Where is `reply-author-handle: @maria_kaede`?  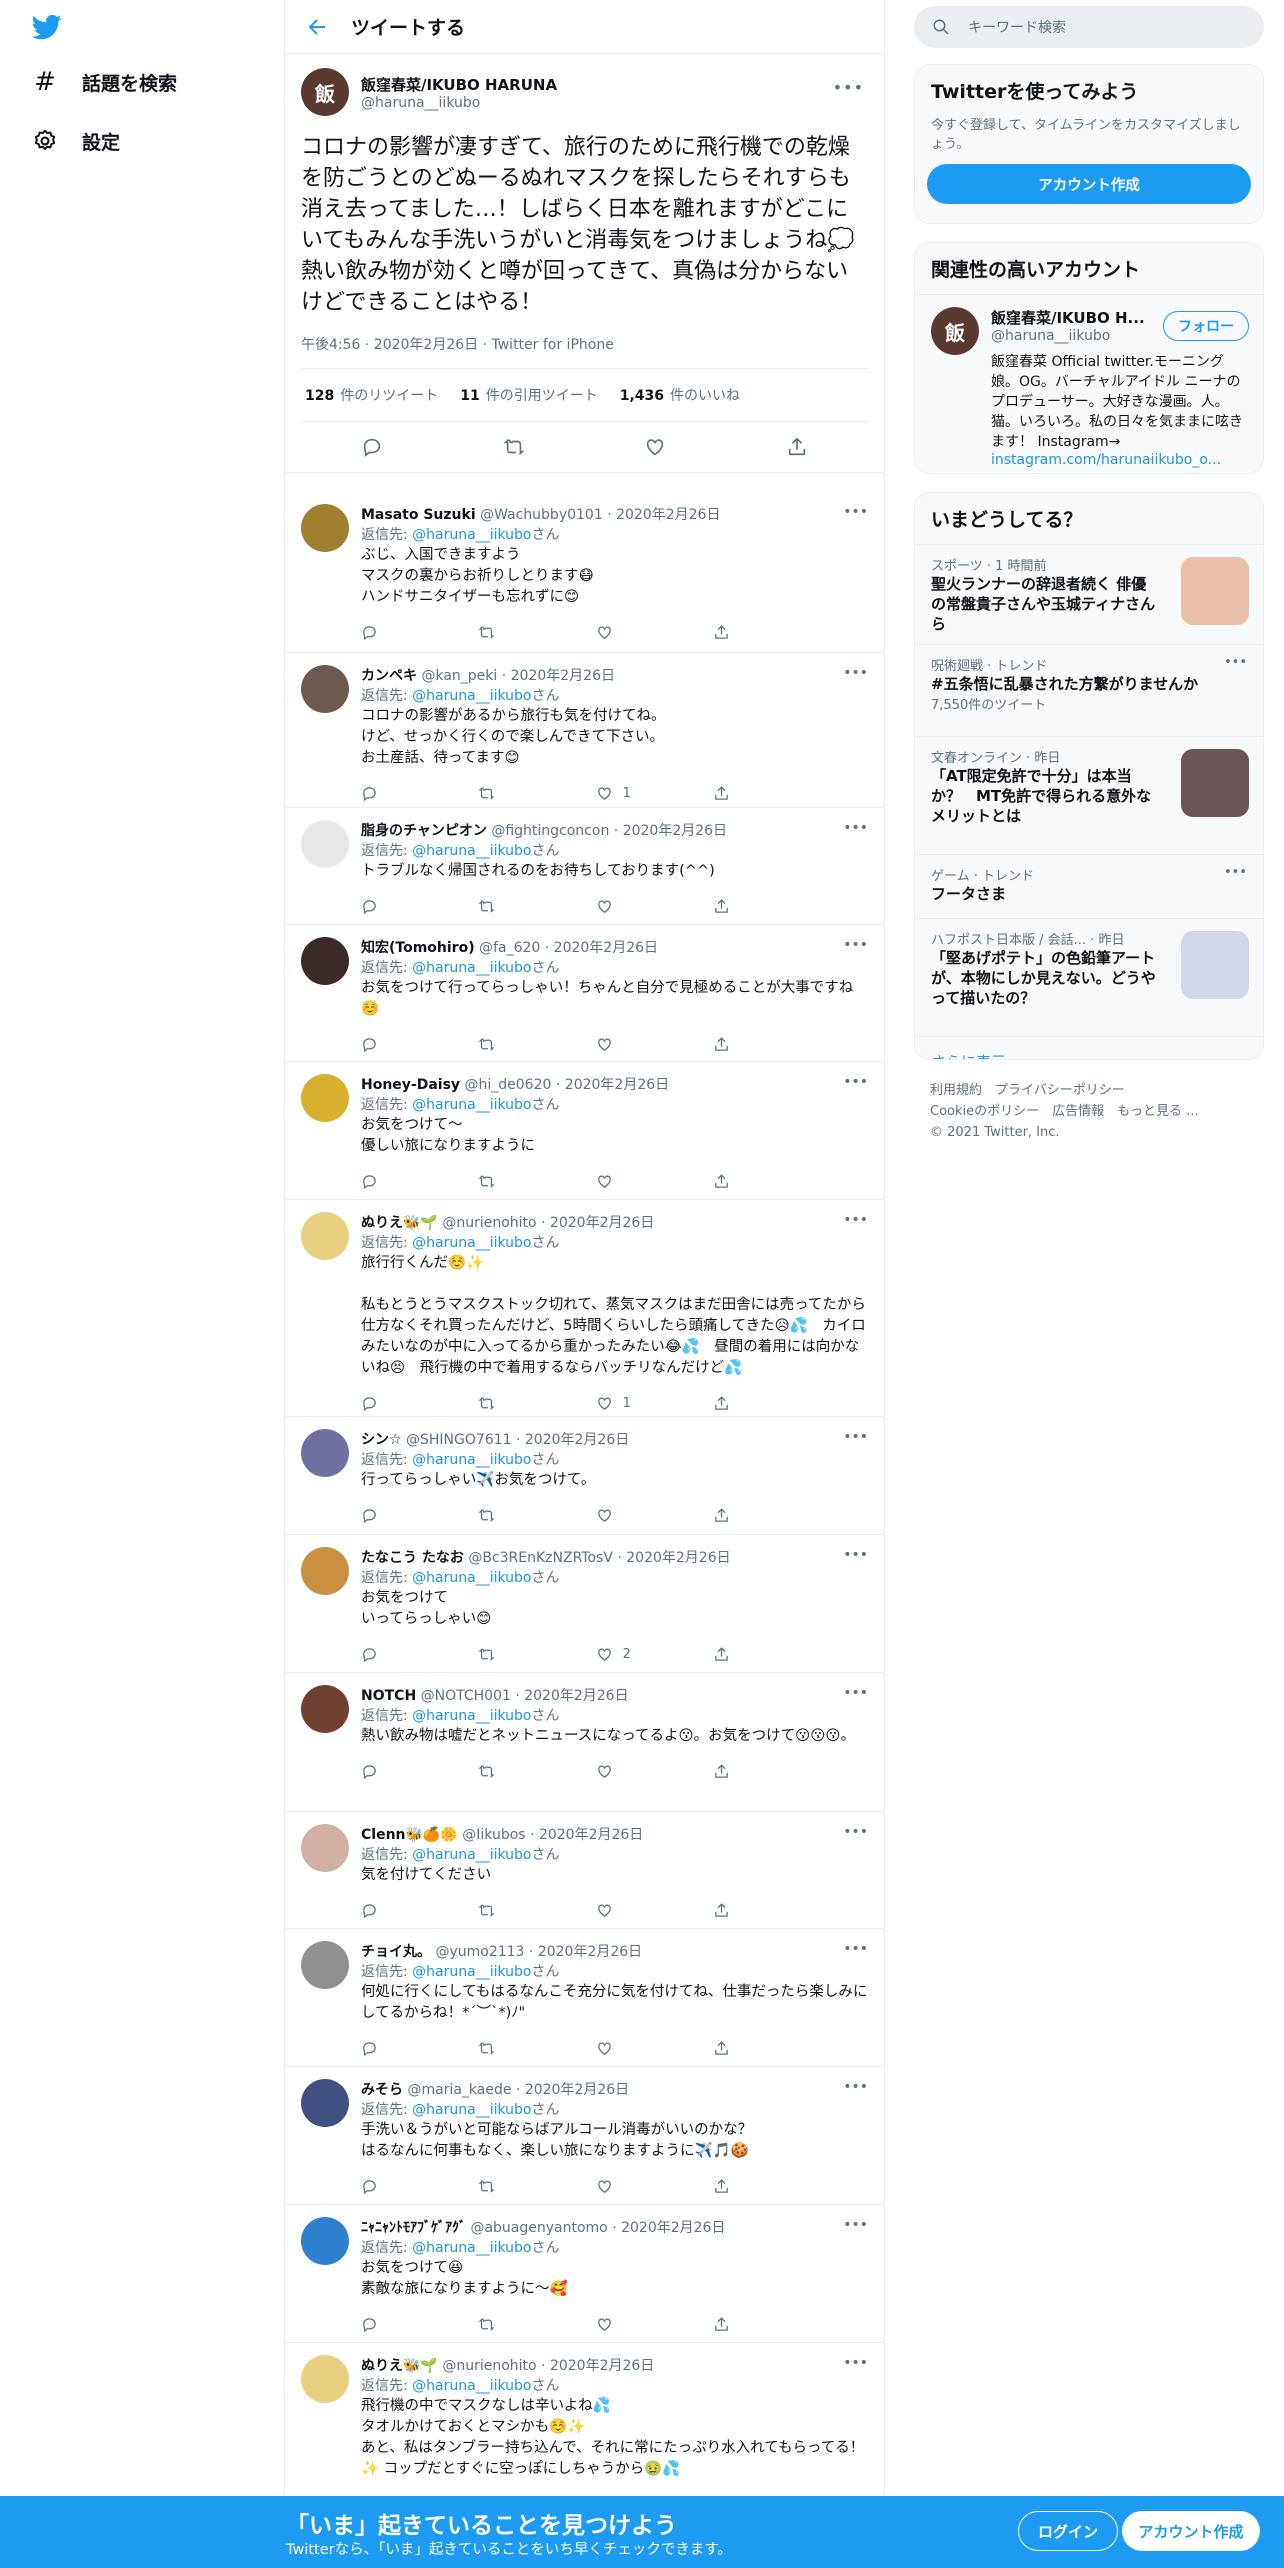 reply-author-handle: @maria_kaede is located at coordinates (459, 2090).